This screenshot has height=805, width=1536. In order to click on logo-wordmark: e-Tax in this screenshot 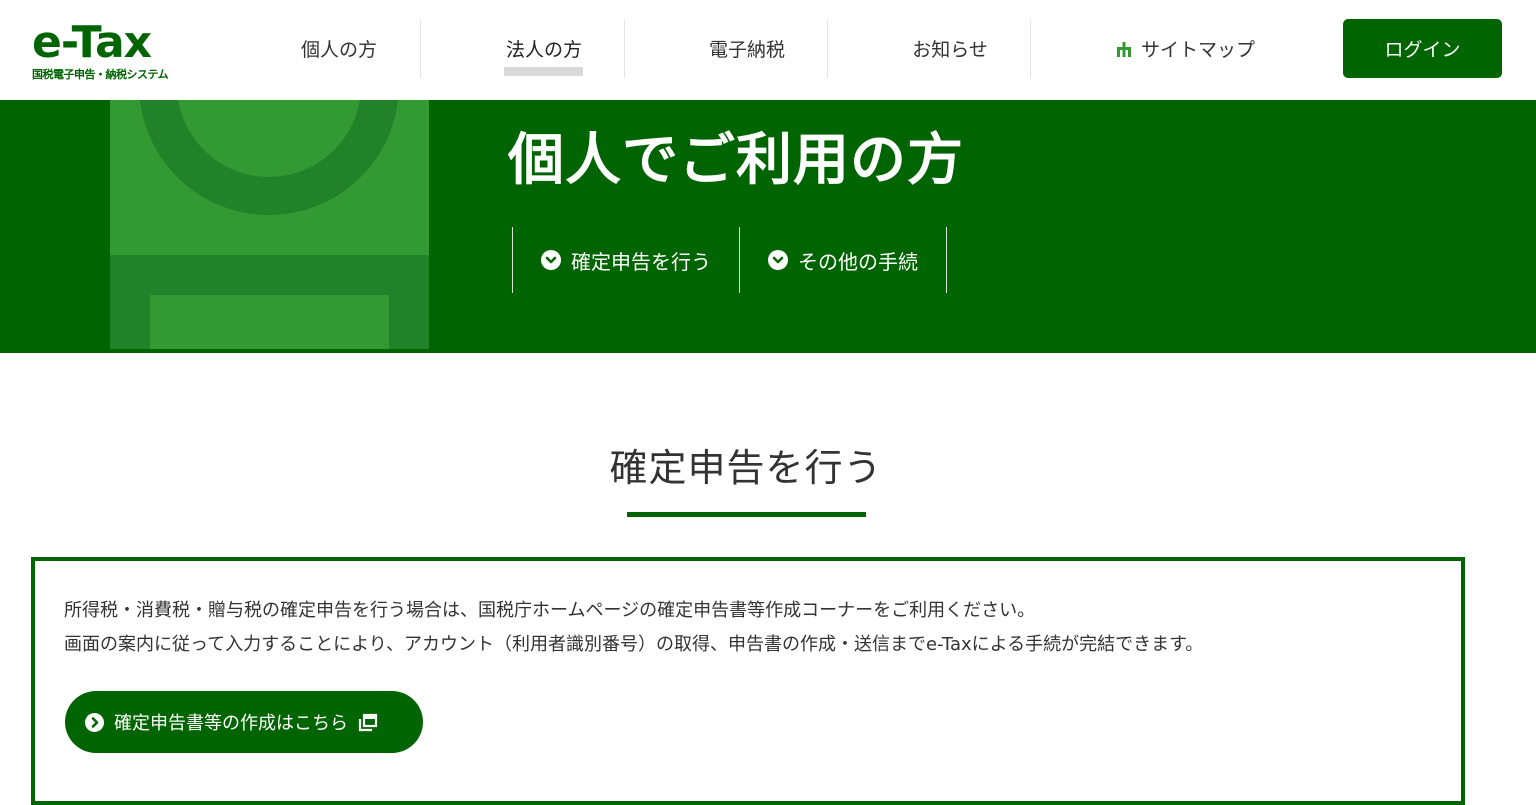, I will do `click(92, 42)`.